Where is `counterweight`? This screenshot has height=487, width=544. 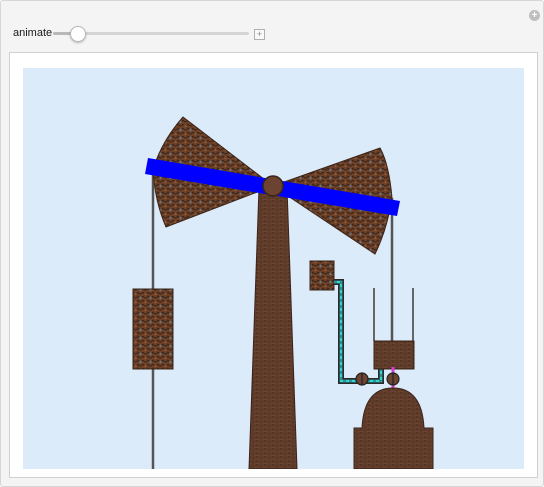
counterweight is located at coordinates (153, 329).